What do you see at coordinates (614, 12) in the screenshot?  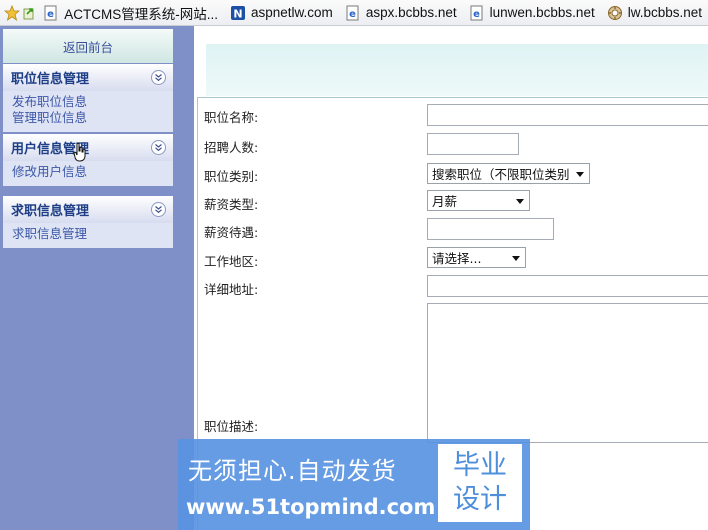 I see `gear-globe-icon` at bounding box center [614, 12].